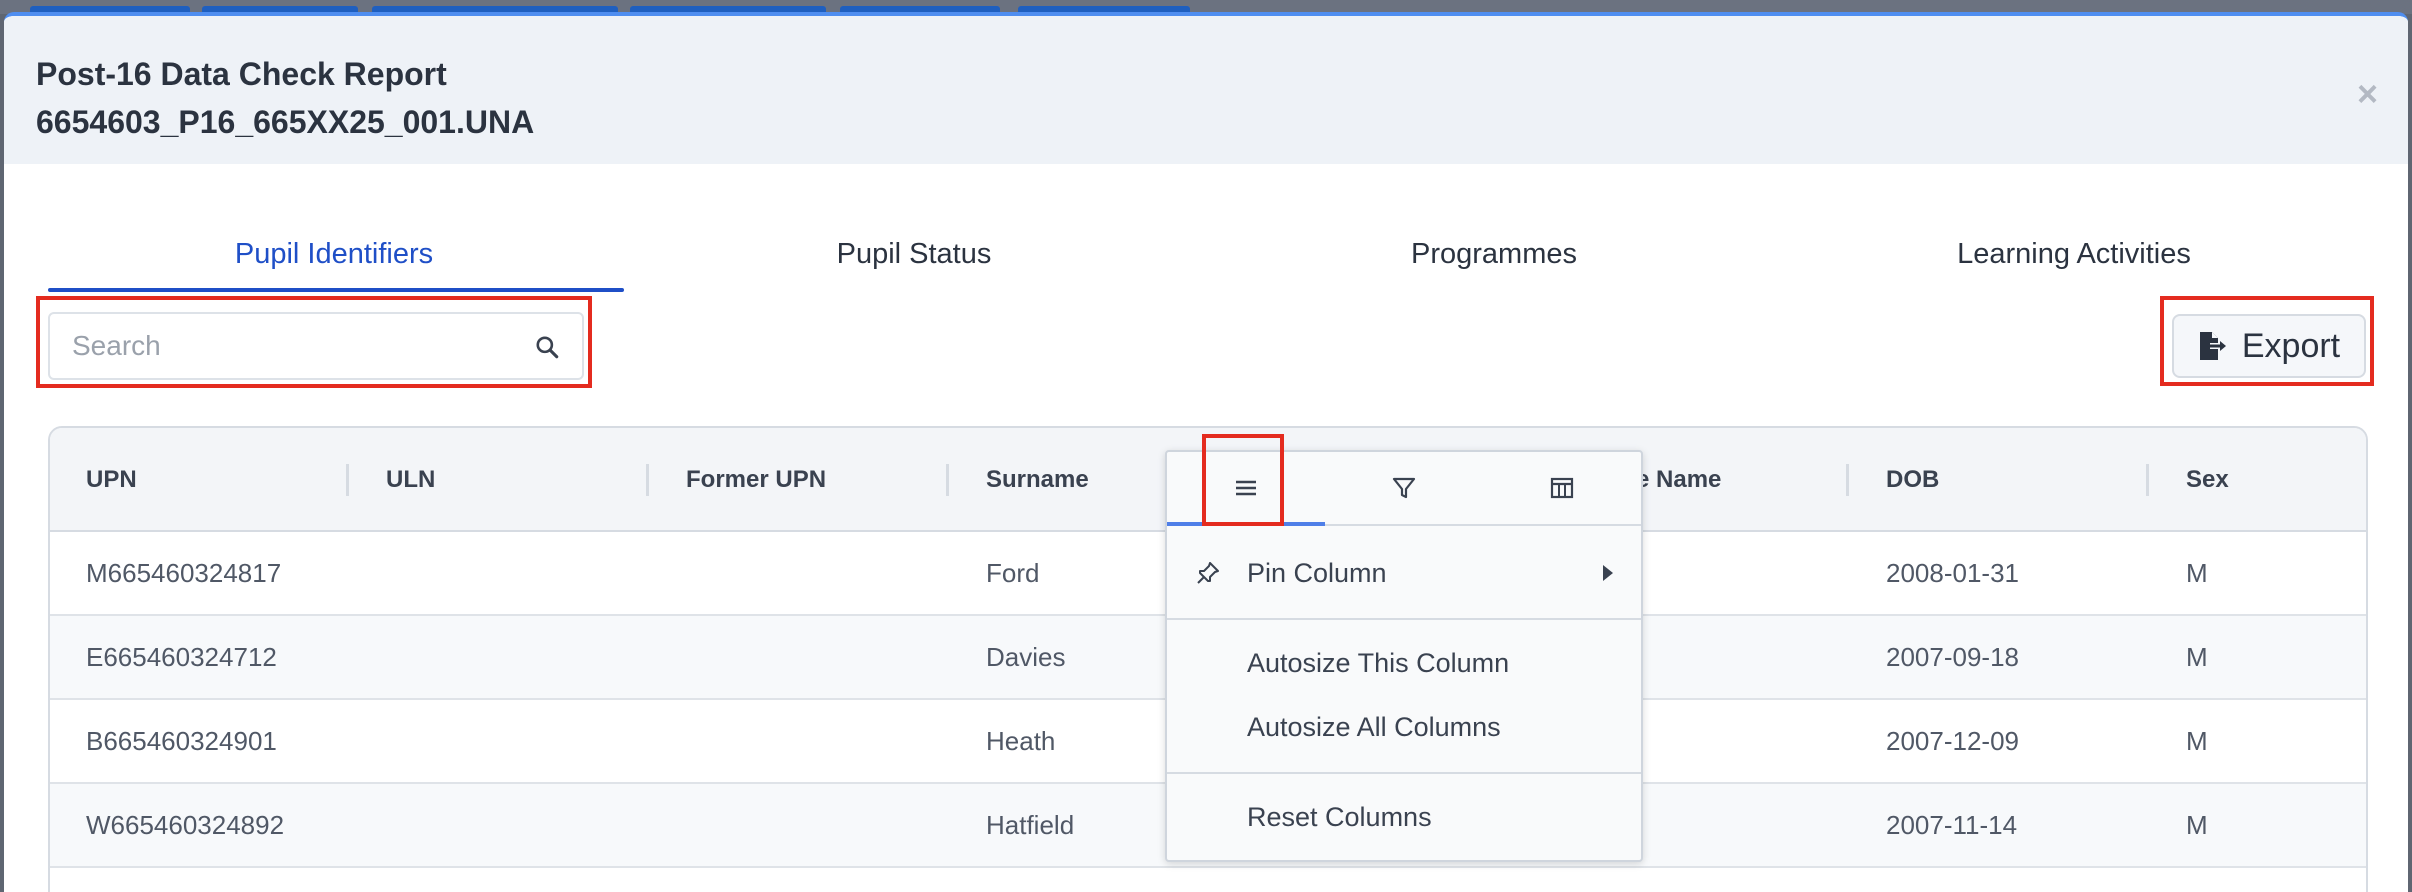 This screenshot has width=2412, height=892. I want to click on cell-upn: E665460324712, so click(181, 657).